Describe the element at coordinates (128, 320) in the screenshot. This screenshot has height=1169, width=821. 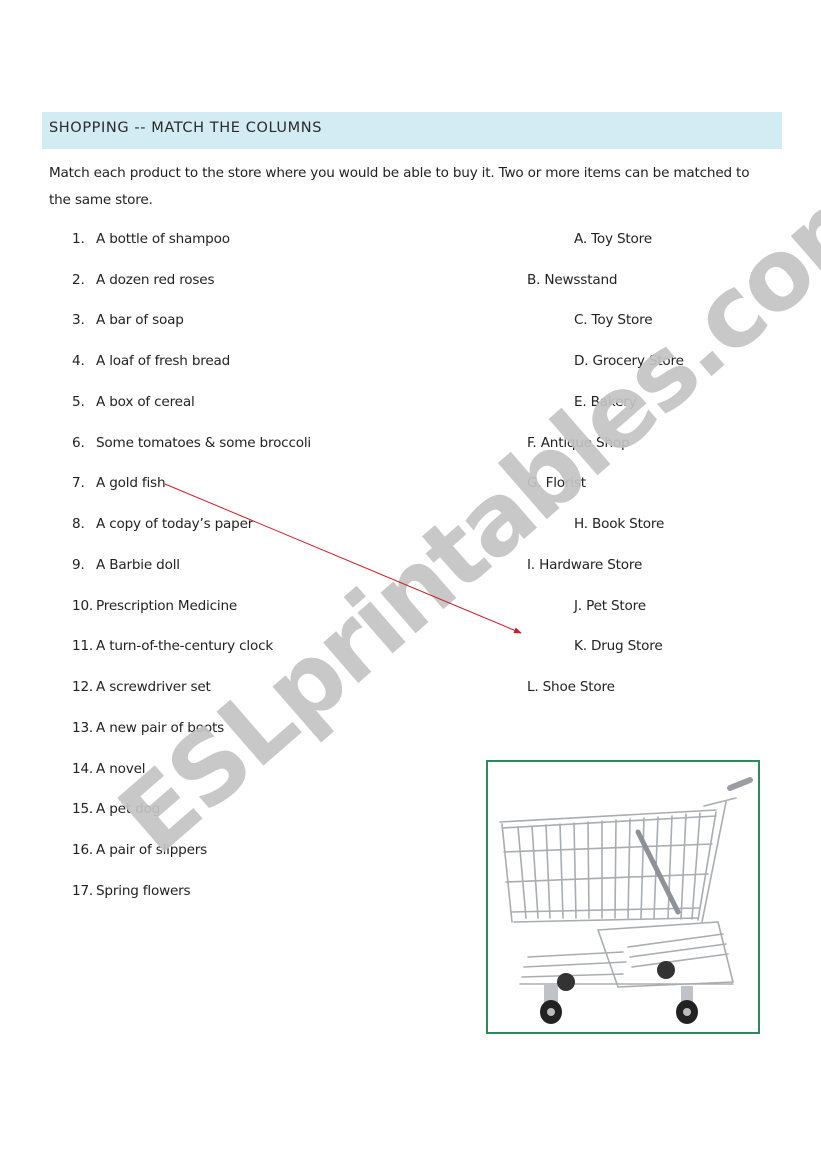
I see `product-item: 3. A bar of soap` at that location.